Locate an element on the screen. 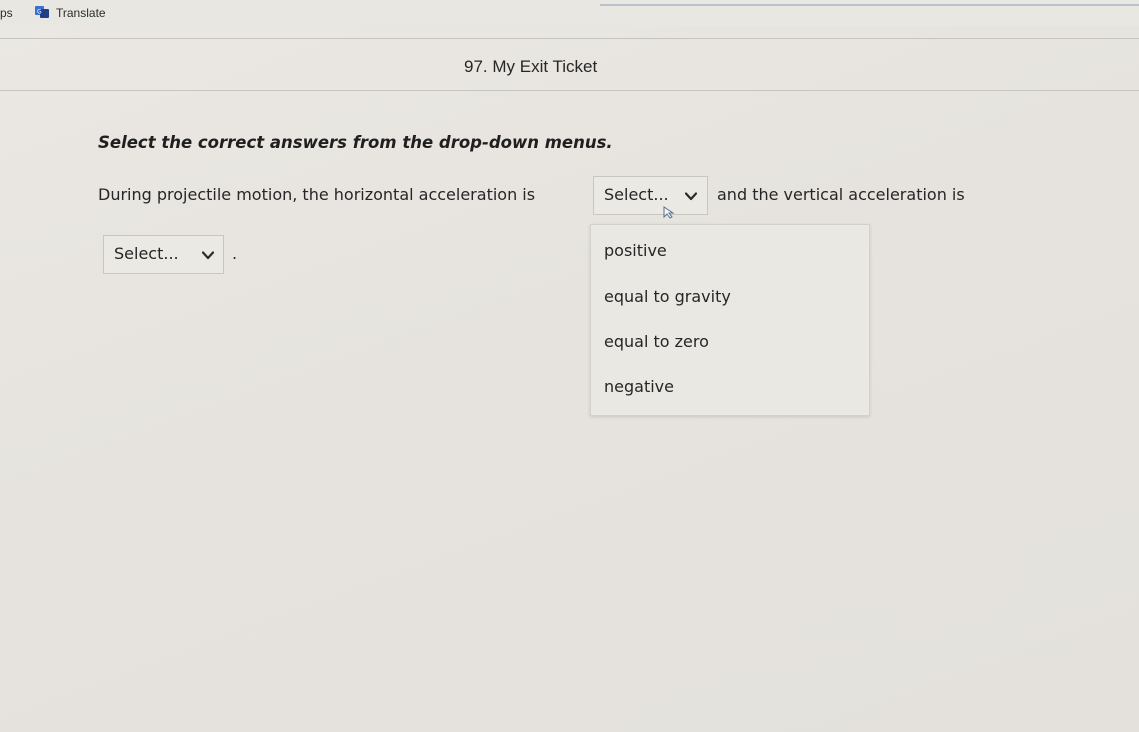  svg-text: G is located at coordinates (39, 12).